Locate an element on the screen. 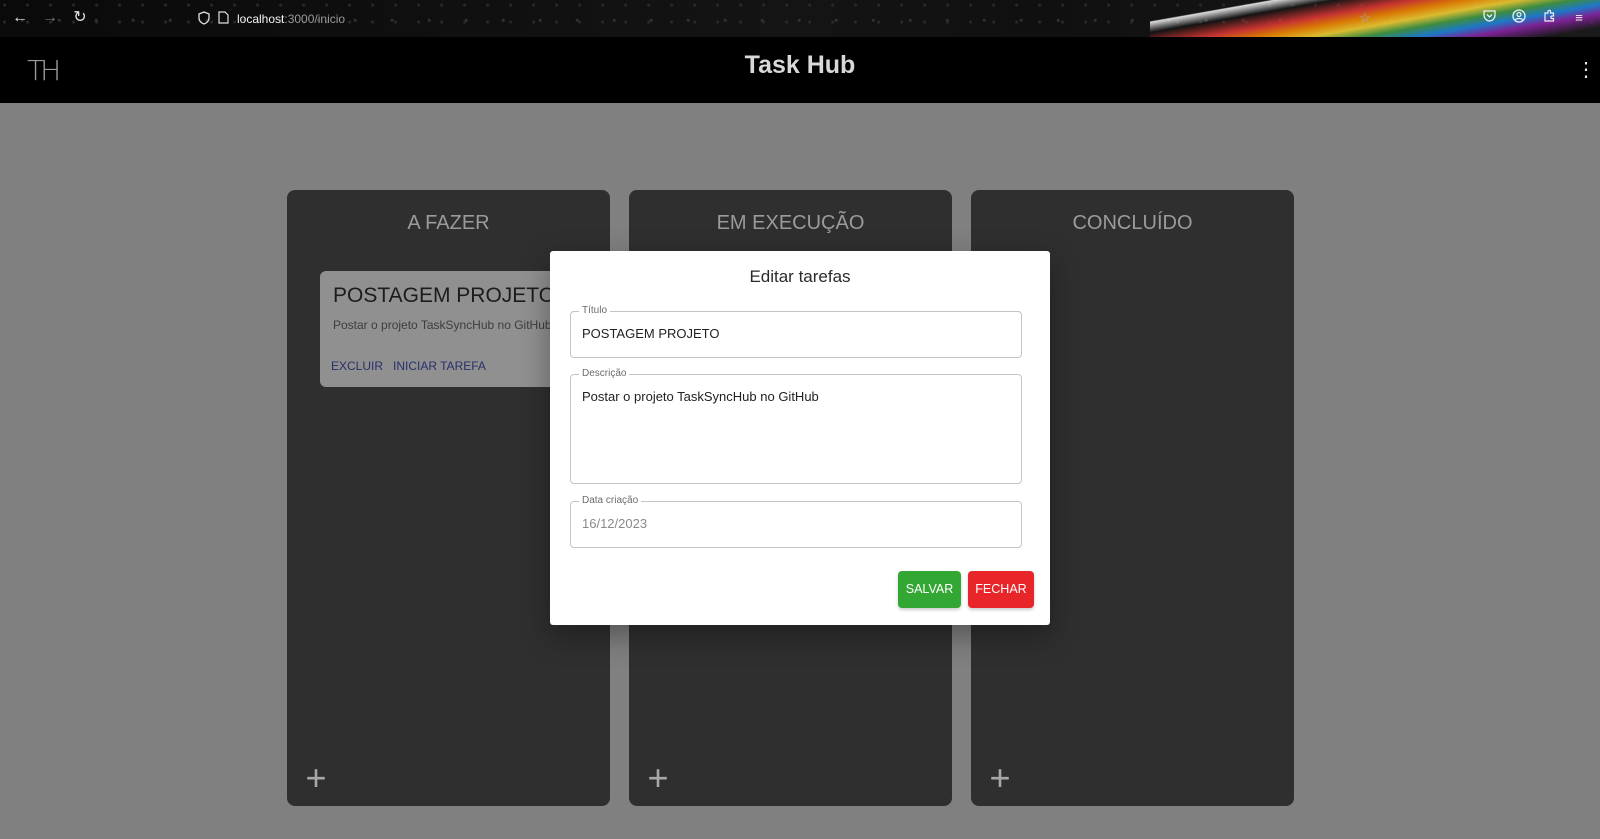 The image size is (1600, 839). app-header: TH Task Hub ⋮ is located at coordinates (800, 70).